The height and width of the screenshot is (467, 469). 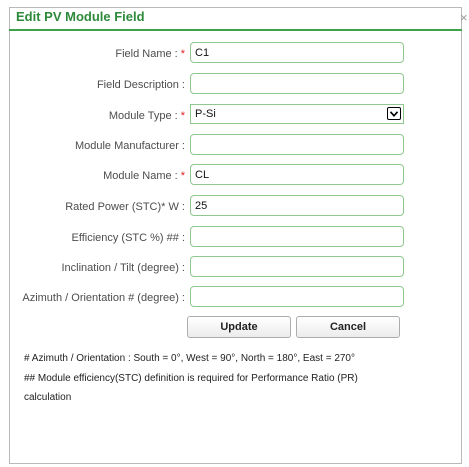 I want to click on efficiency-input, so click(x=297, y=236).